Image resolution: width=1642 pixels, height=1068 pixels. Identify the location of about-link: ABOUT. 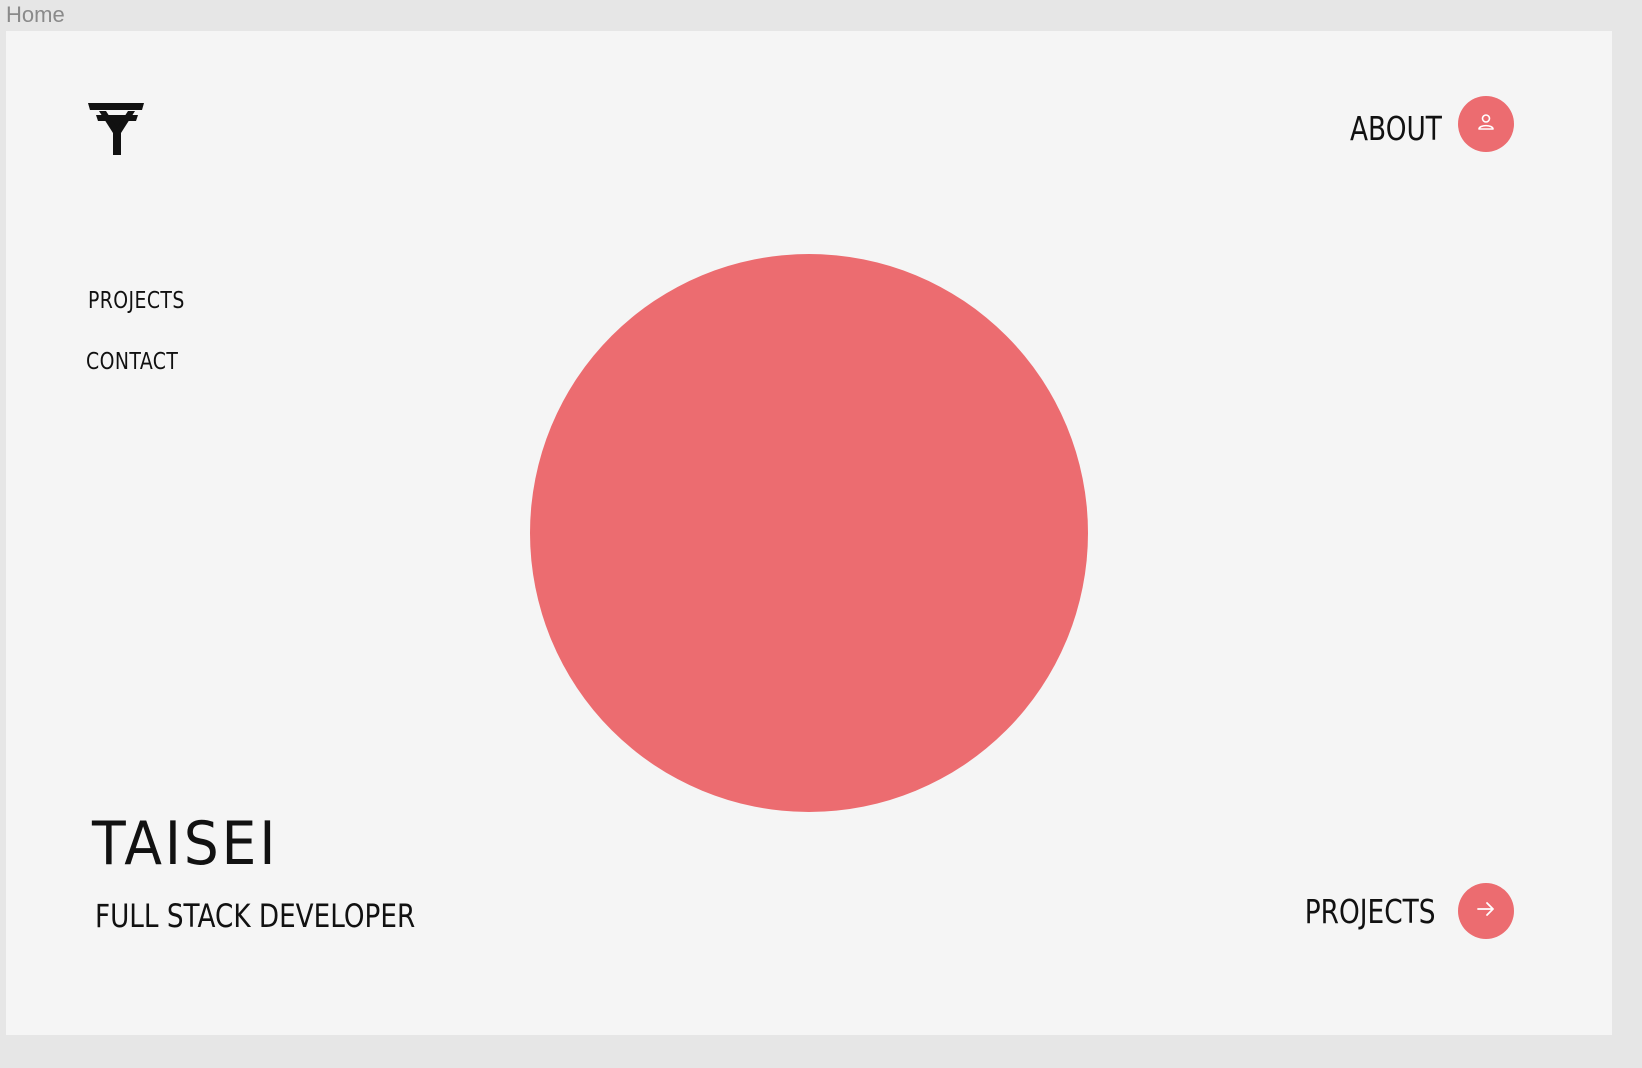
(1396, 128).